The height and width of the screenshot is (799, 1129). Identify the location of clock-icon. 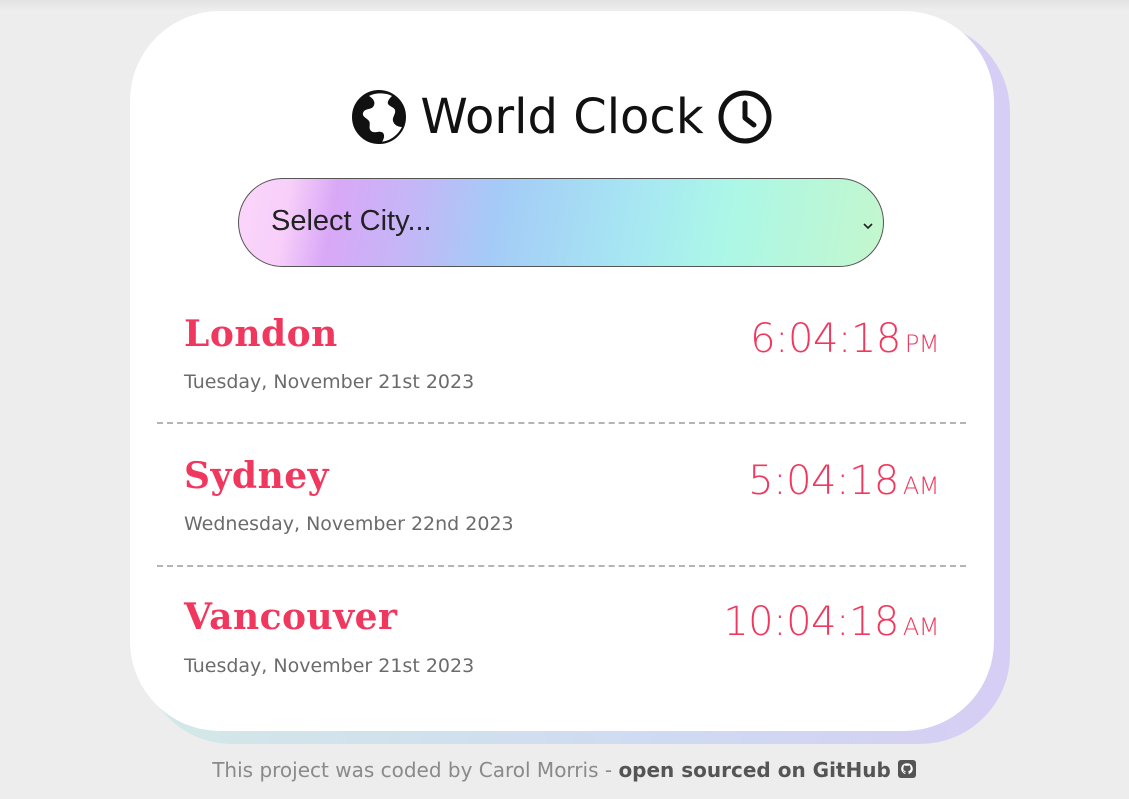
(745, 117).